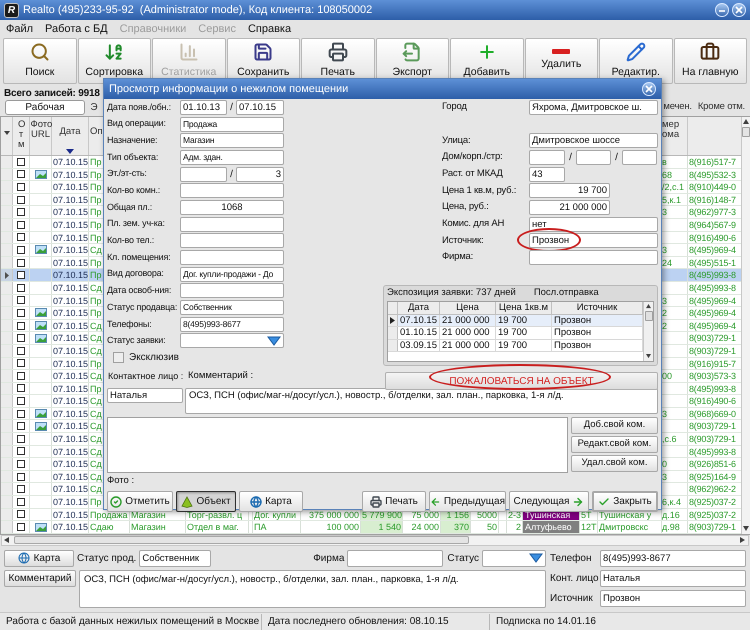 The image size is (750, 630). I want to click on toolbar-button: Сортировка, so click(114, 61).